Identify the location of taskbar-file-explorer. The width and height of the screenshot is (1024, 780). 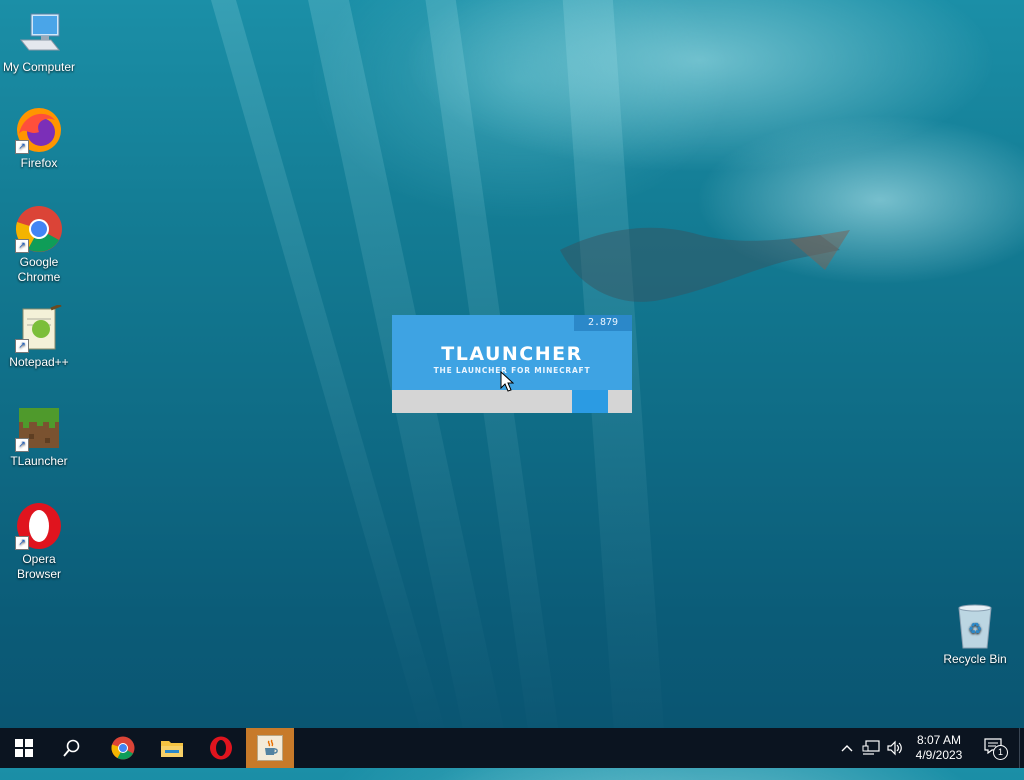
(172, 748).